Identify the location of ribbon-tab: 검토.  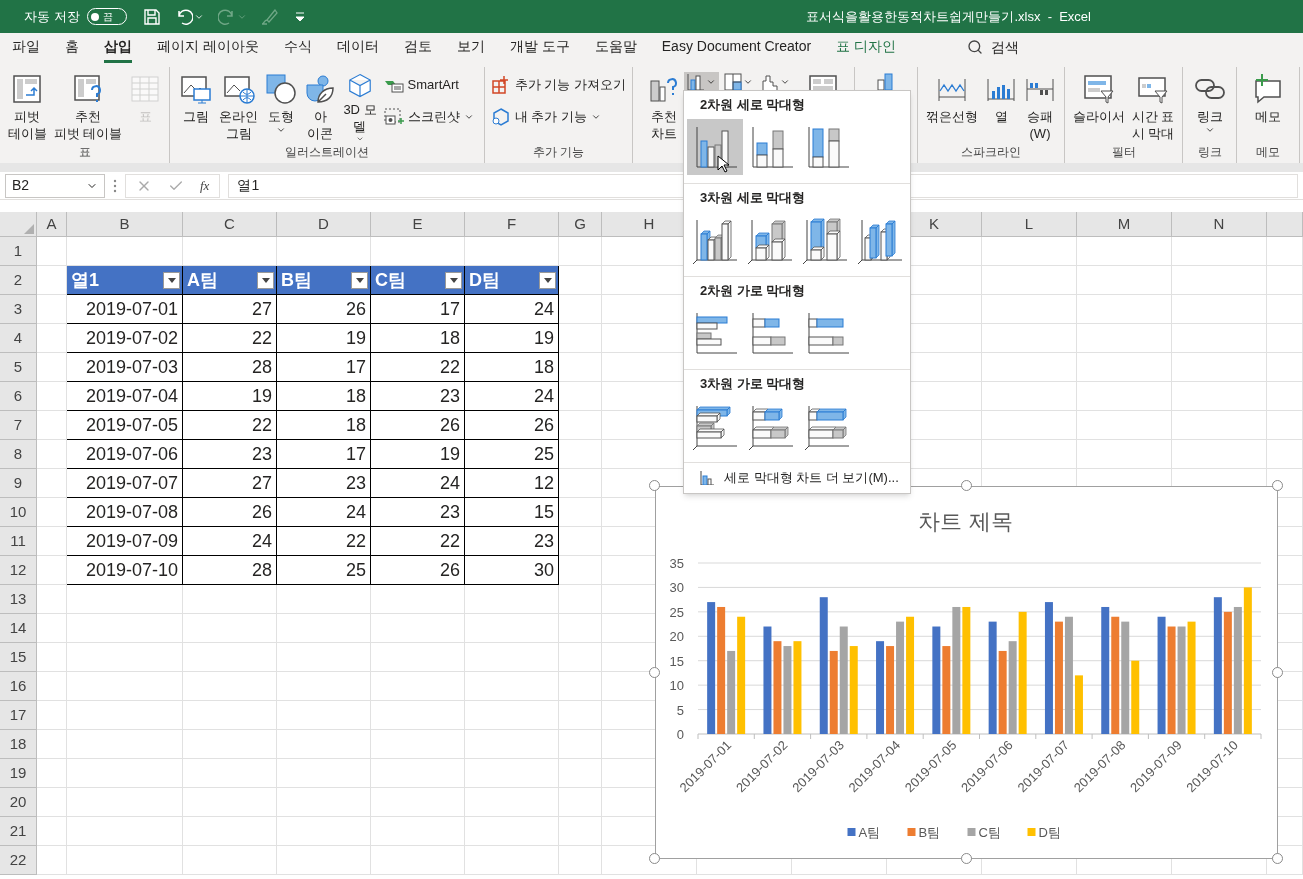
(417, 49).